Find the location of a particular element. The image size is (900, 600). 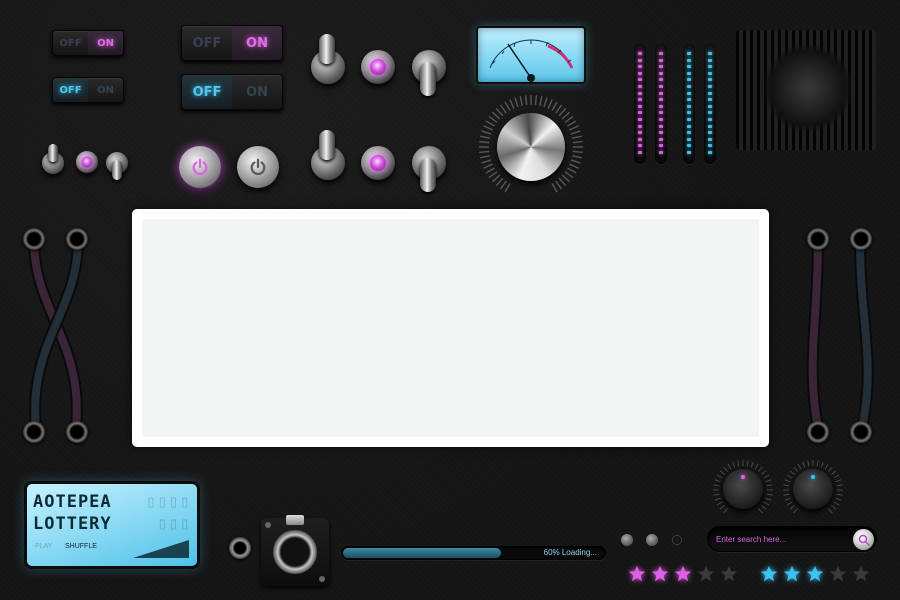

xlr-latch is located at coordinates (295, 520).